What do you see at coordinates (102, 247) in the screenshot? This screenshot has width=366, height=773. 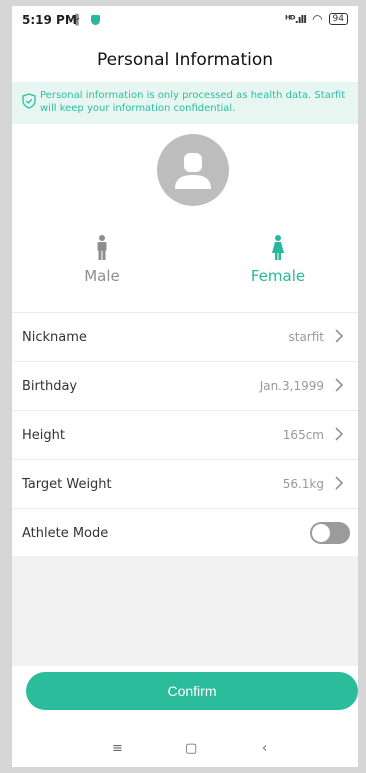 I see `male-icon` at bounding box center [102, 247].